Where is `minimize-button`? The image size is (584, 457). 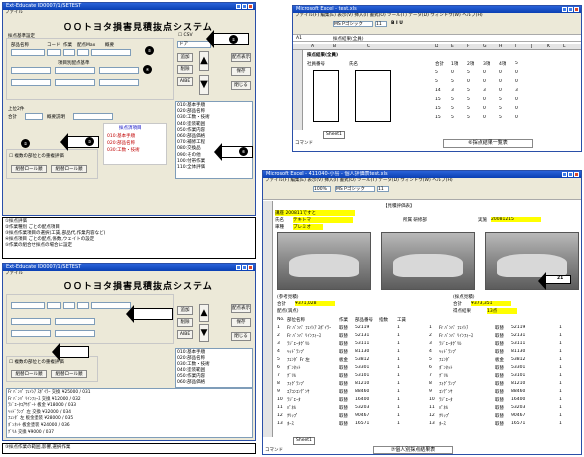 minimize-button is located at coordinates (564, 174).